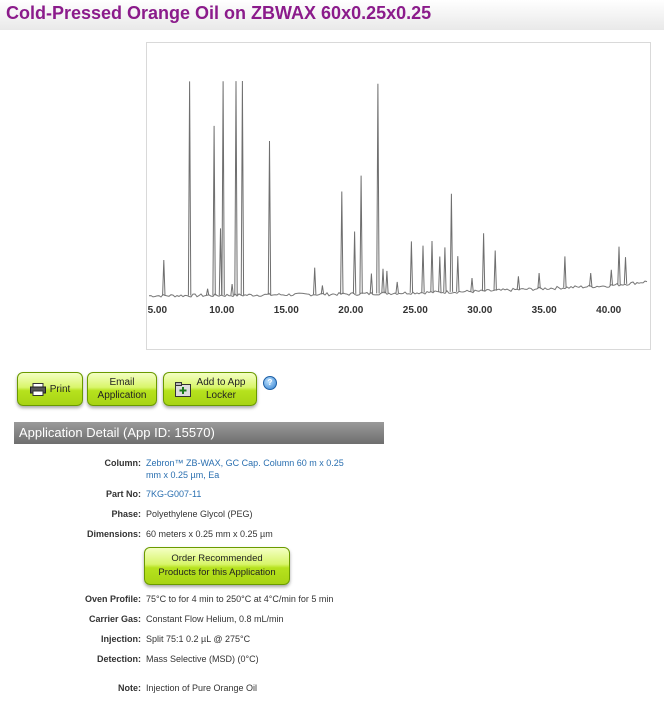 This screenshot has width=664, height=716. What do you see at coordinates (209, 534) in the screenshot?
I see `dimensions-value: 60 meters x 0.25 mm x 0.25 µm` at bounding box center [209, 534].